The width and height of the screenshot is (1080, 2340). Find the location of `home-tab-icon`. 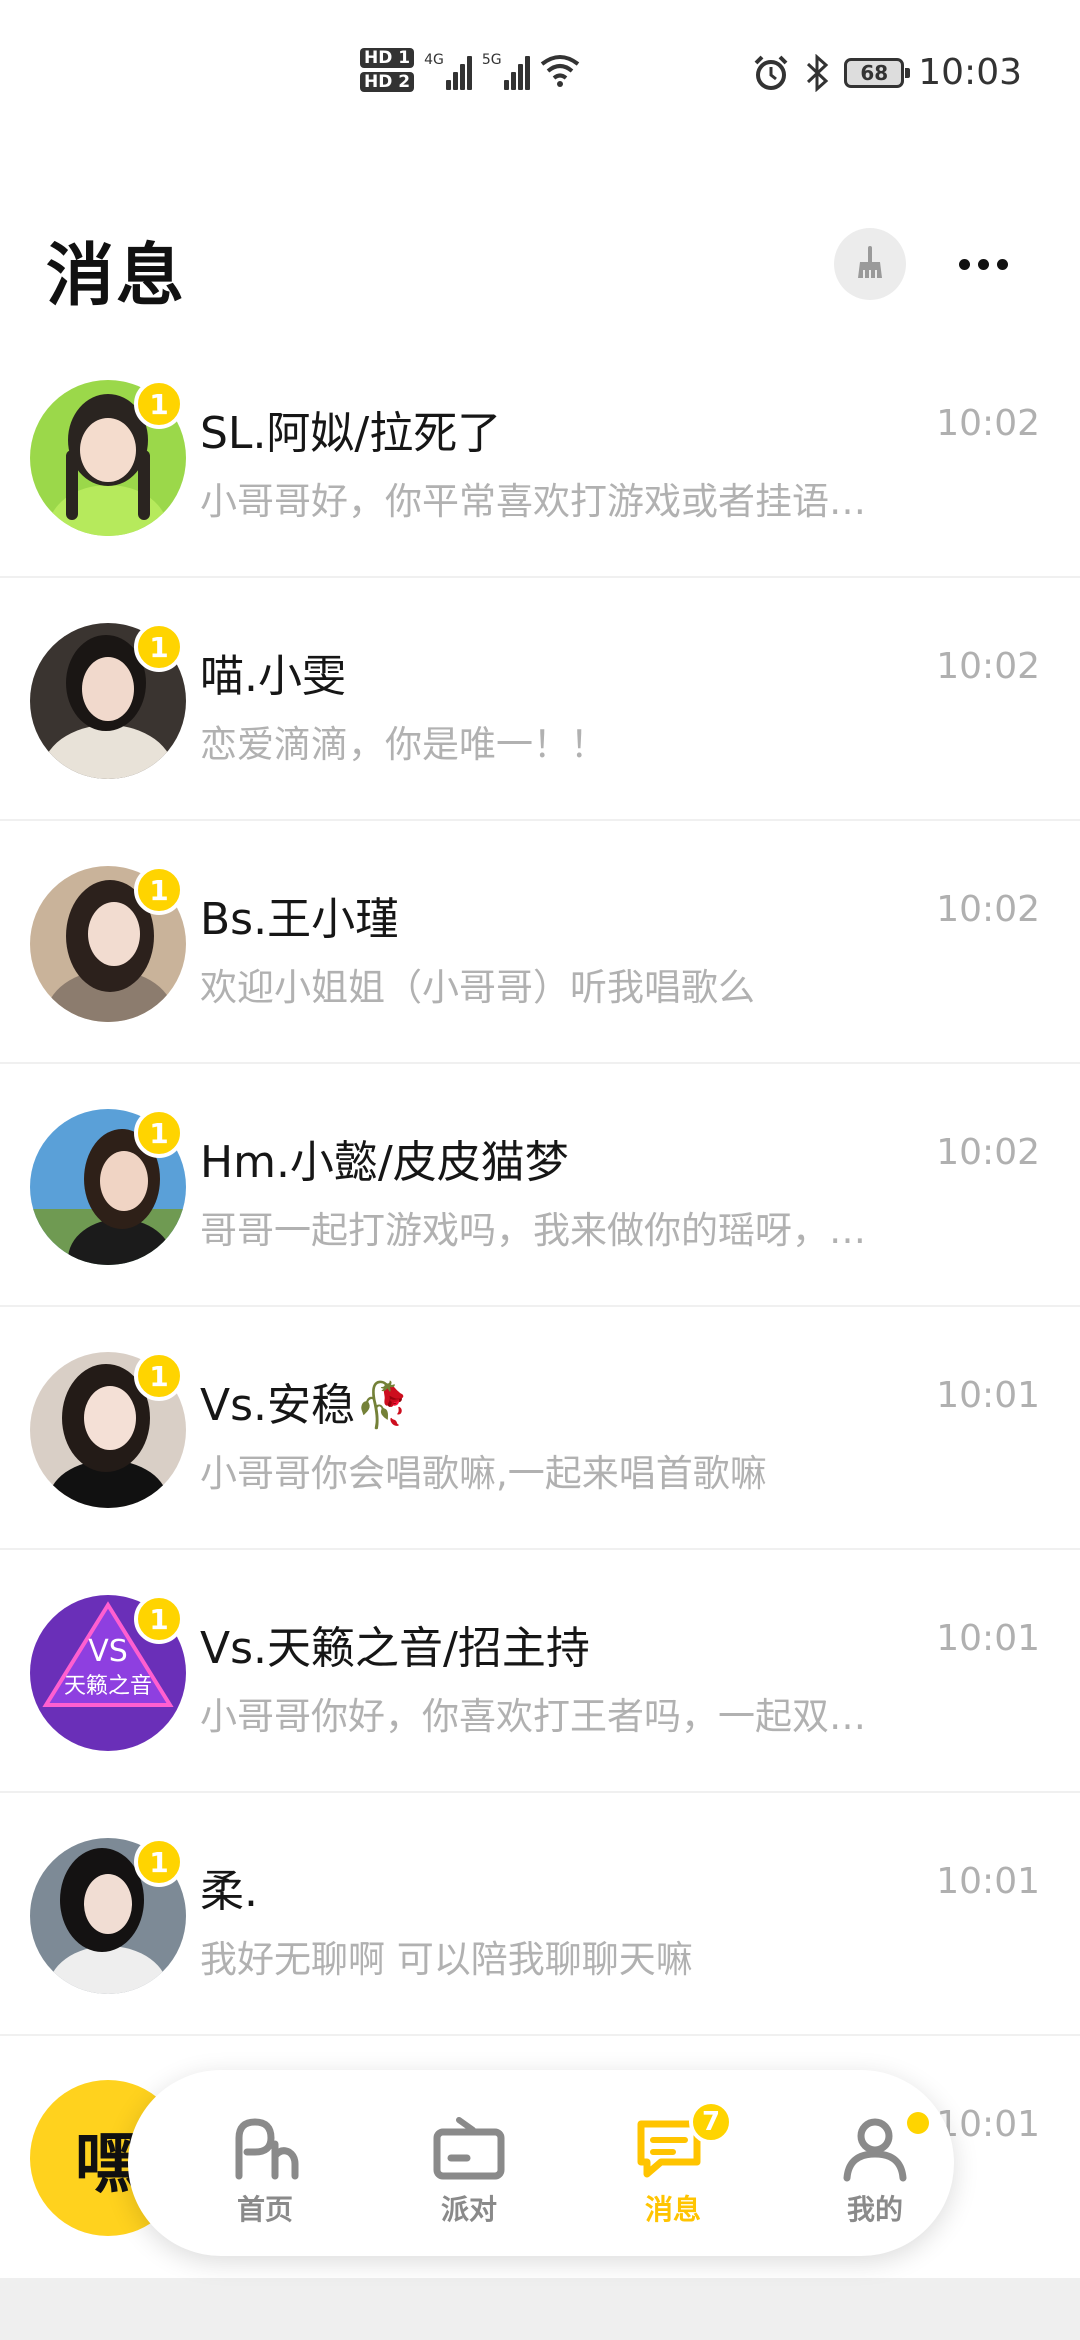

home-tab-icon is located at coordinates (265, 2148).